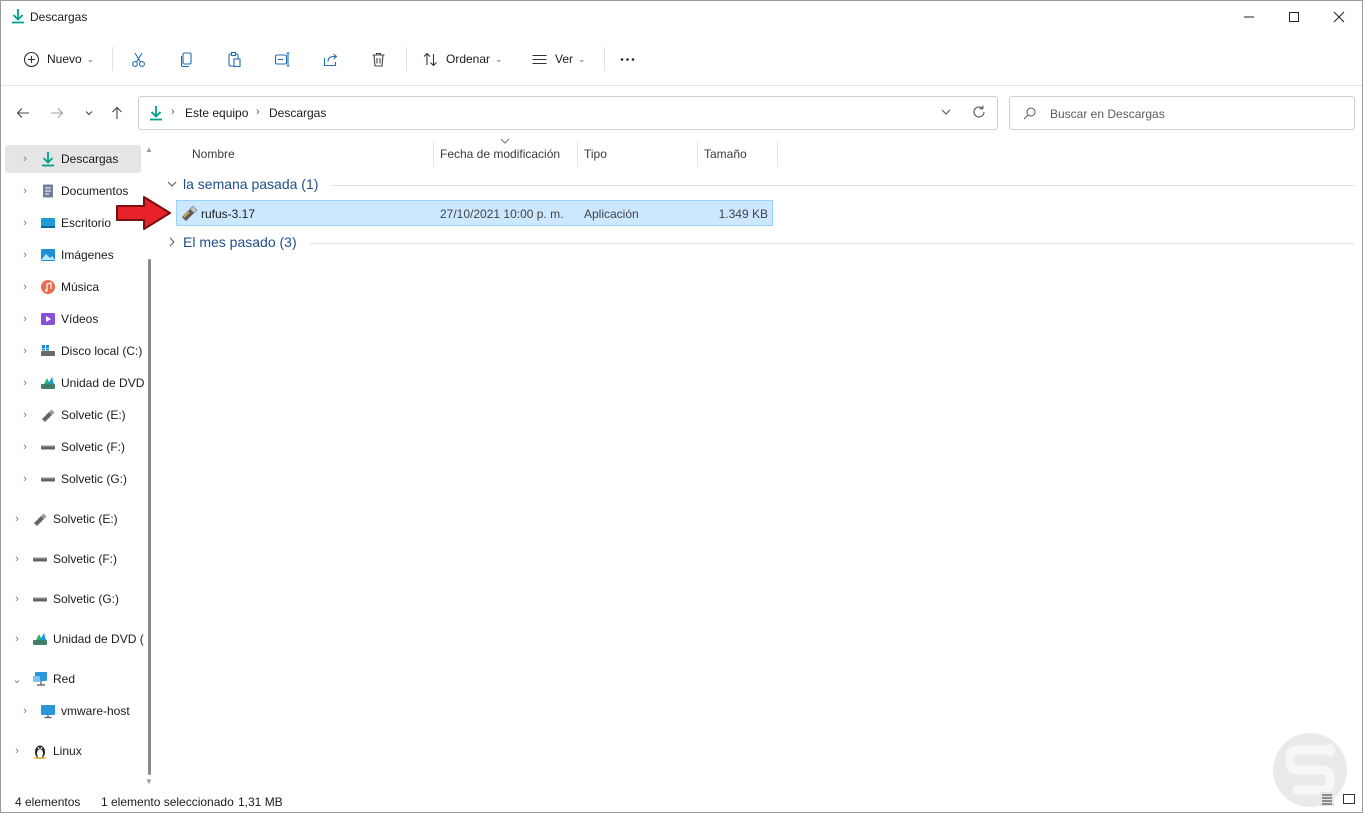 This screenshot has width=1363, height=813. I want to click on sidebar-item-label: Descargas, so click(90, 159).